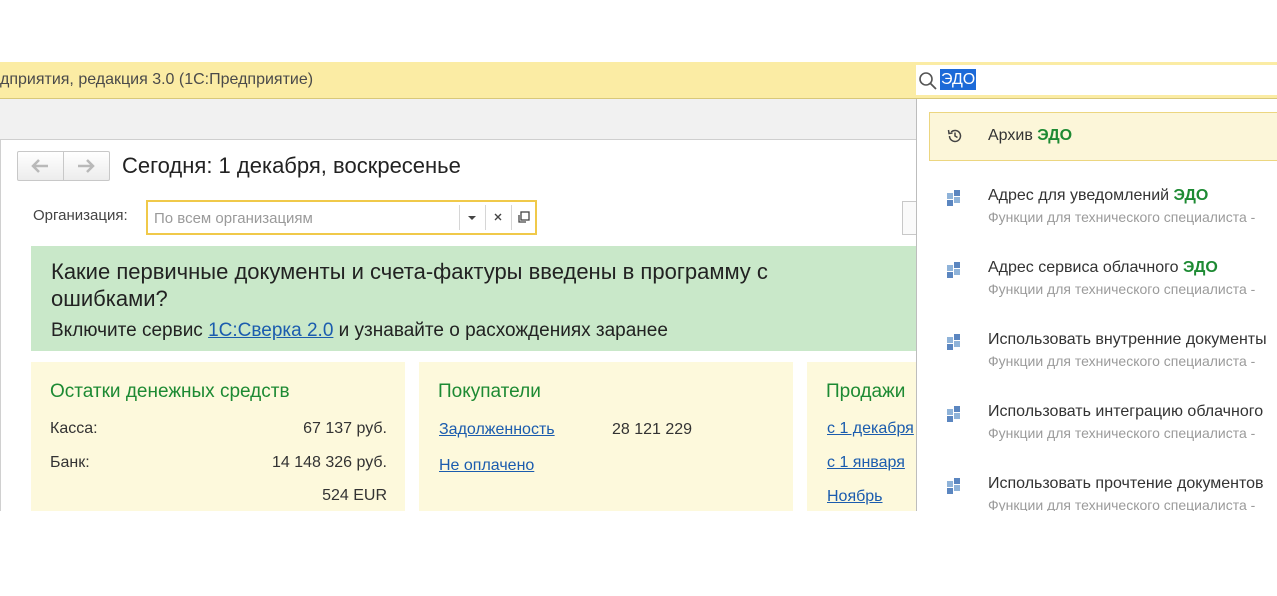 Image resolution: width=1277 pixels, height=596 pixels. Describe the element at coordinates (1085, 267) in the screenshot. I see `result-title-text: Адрес сервиса облачного` at that location.